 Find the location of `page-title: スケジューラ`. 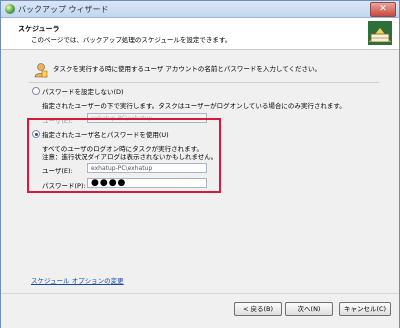

page-title: スケジューラ is located at coordinates (39, 29).